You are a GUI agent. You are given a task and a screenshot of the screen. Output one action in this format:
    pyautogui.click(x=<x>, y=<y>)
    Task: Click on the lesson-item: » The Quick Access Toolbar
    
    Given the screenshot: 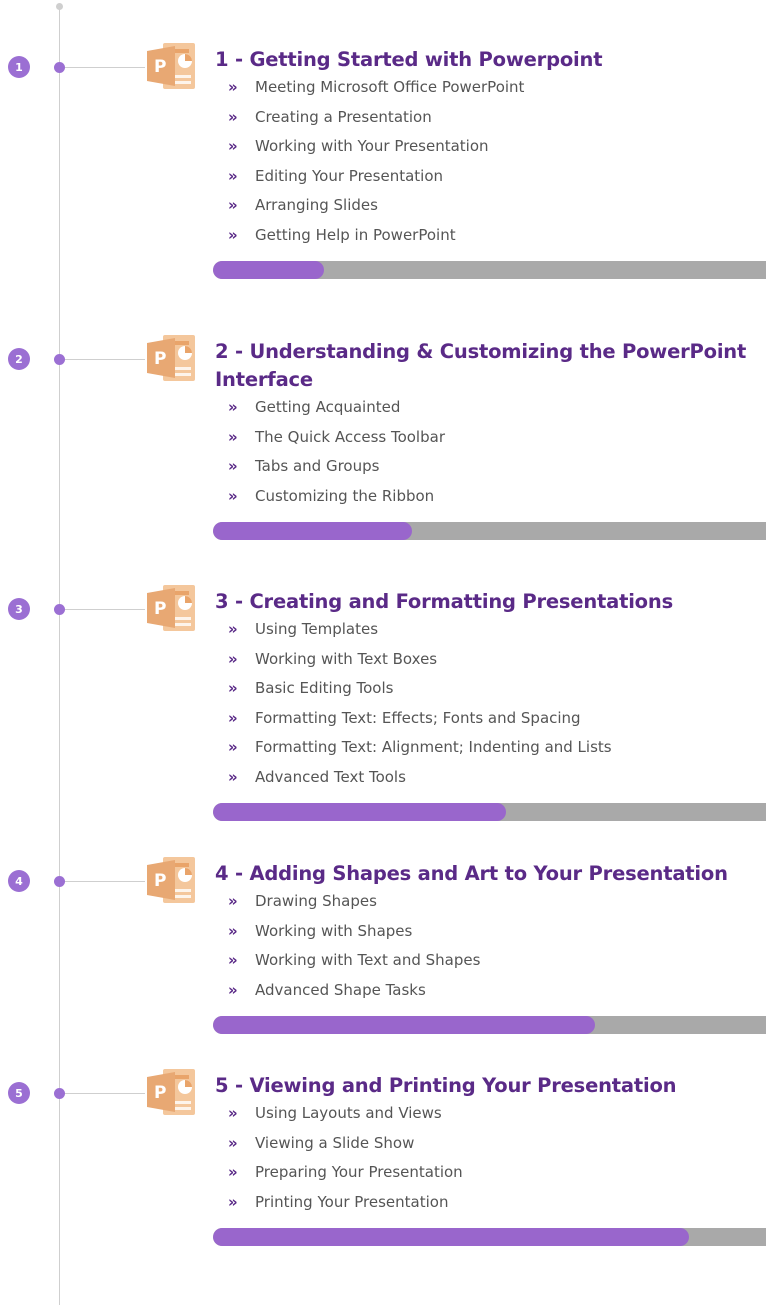 What is the action you would take?
    pyautogui.click(x=336, y=438)
    